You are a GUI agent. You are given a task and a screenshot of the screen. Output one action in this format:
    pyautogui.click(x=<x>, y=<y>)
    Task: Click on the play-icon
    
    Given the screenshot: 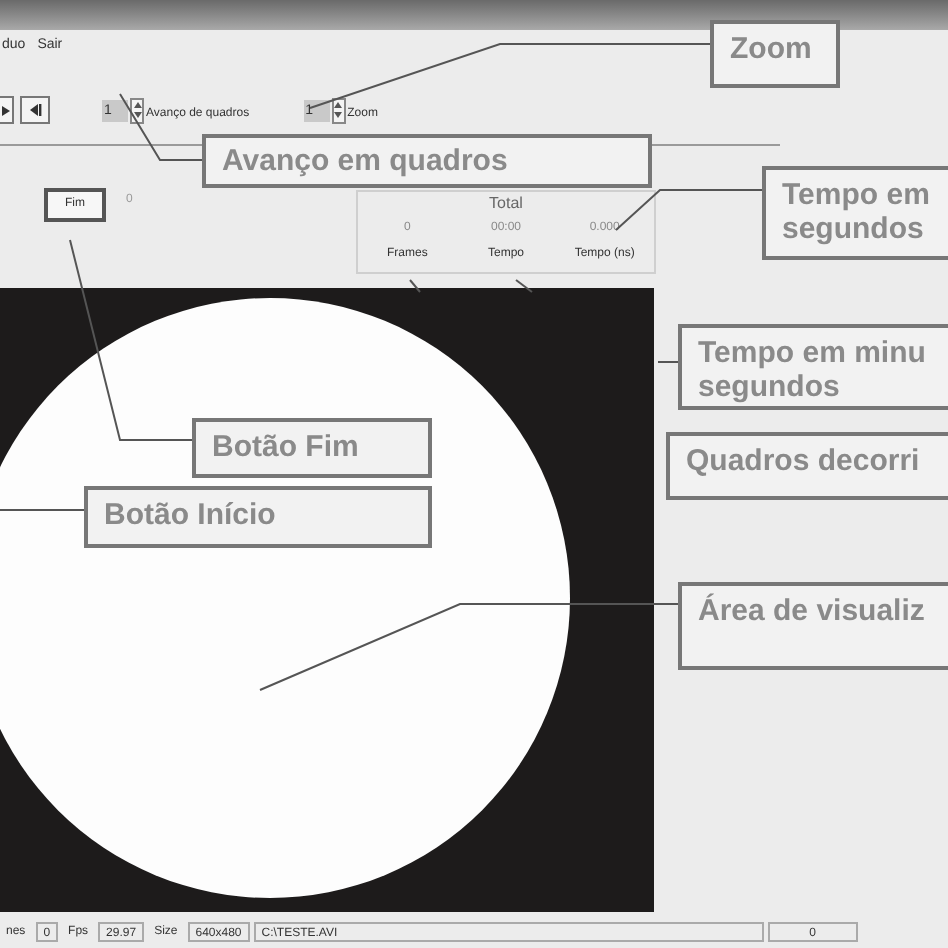 What is the action you would take?
    pyautogui.click(x=6, y=110)
    